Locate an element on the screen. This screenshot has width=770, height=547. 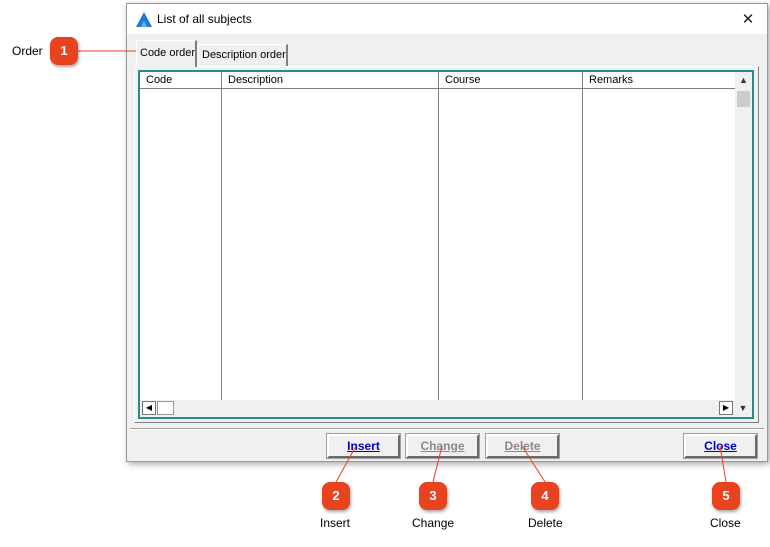
close-button: Close is located at coordinates (720, 446).